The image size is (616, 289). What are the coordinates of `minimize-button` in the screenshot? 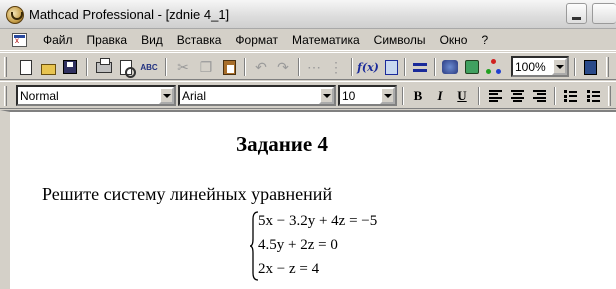 It's located at (576, 13).